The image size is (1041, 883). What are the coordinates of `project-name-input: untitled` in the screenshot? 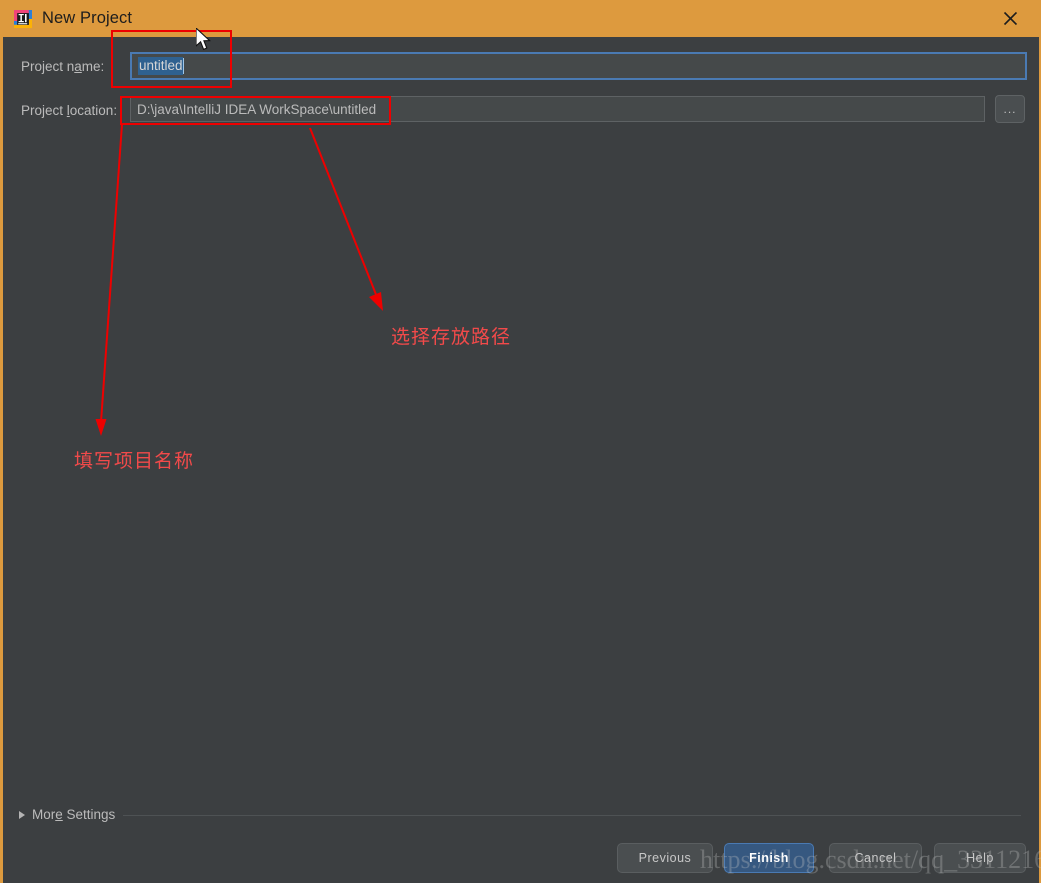 It's located at (578, 66).